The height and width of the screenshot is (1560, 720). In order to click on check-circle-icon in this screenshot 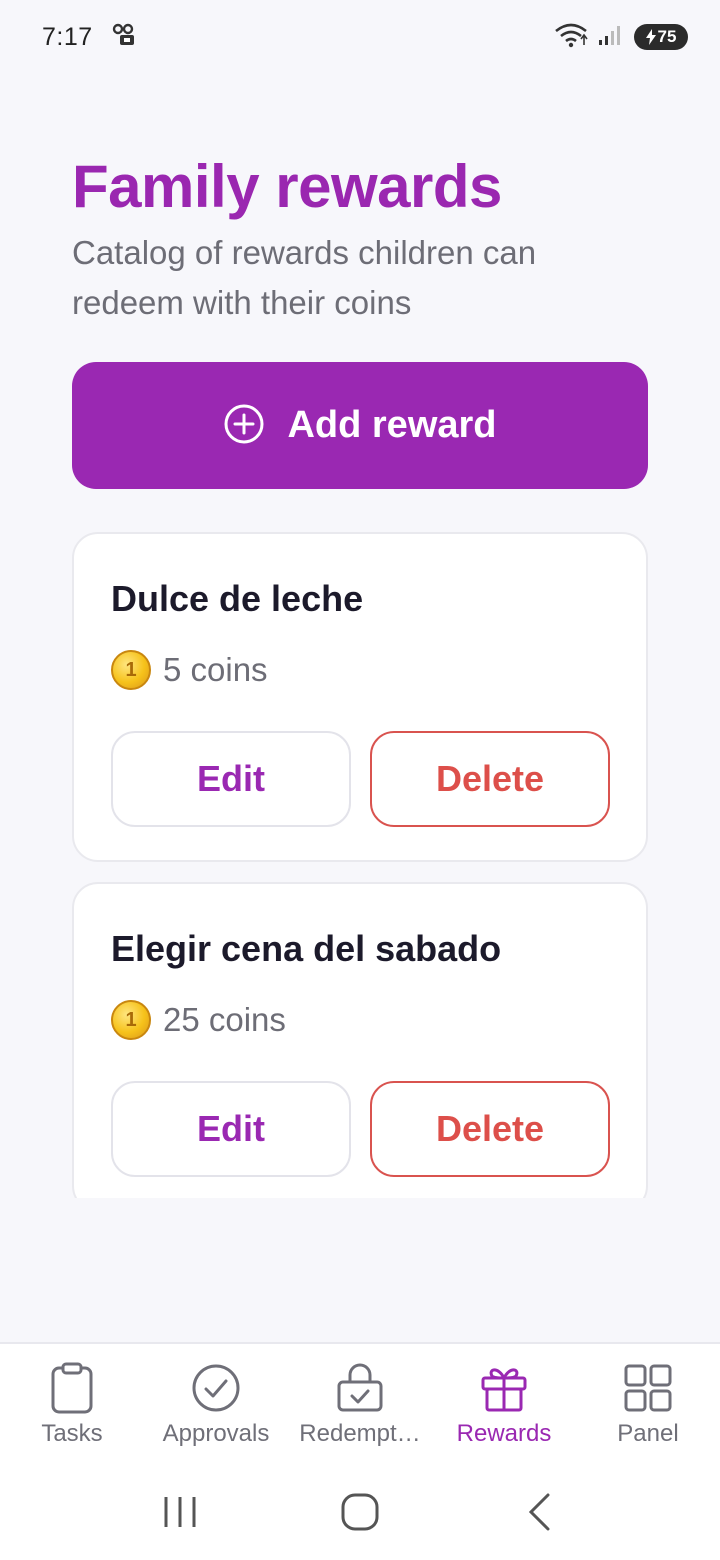, I will do `click(216, 1388)`.